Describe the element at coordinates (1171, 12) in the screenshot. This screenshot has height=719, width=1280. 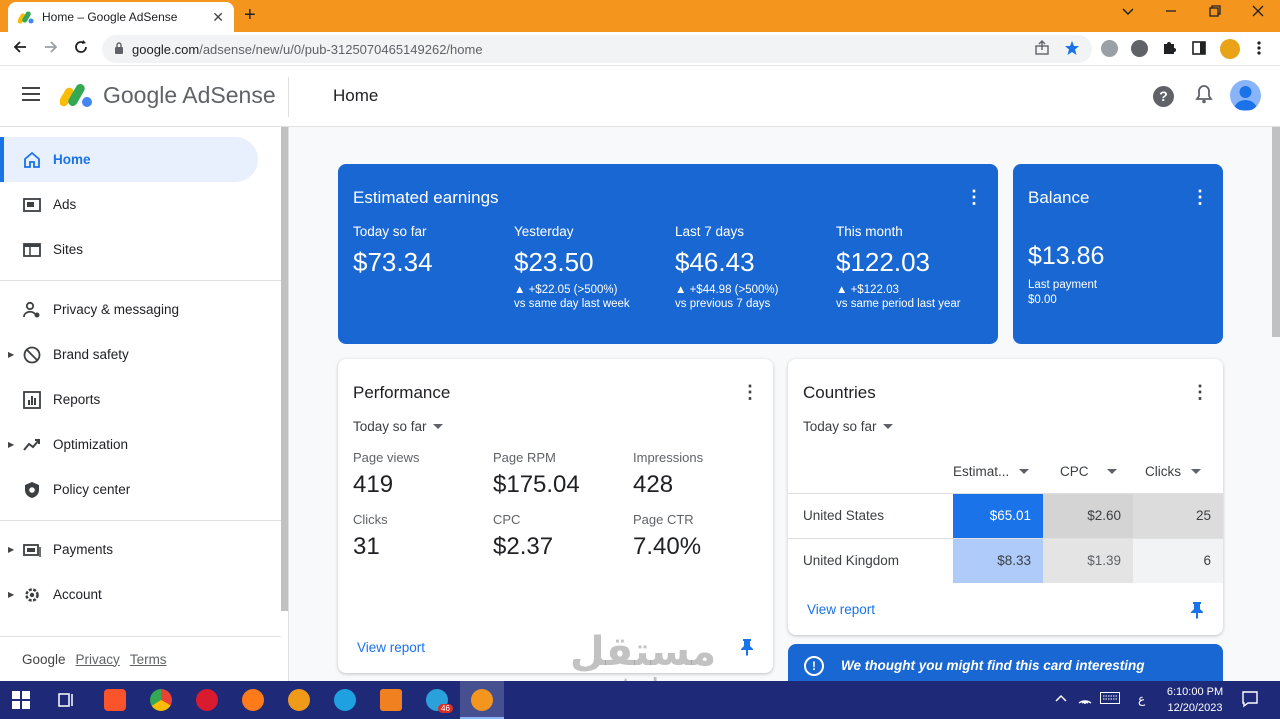
I see `minimize-icon` at that location.